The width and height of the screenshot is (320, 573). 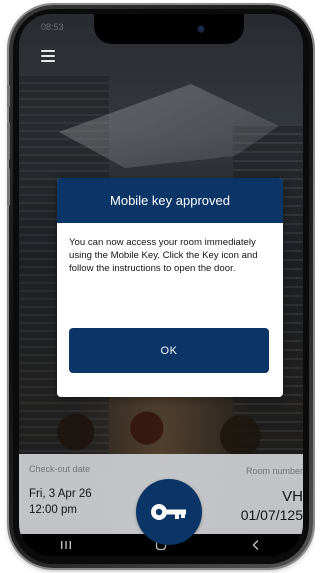 I want to click on phone-silent-switch, so click(x=8, y=96).